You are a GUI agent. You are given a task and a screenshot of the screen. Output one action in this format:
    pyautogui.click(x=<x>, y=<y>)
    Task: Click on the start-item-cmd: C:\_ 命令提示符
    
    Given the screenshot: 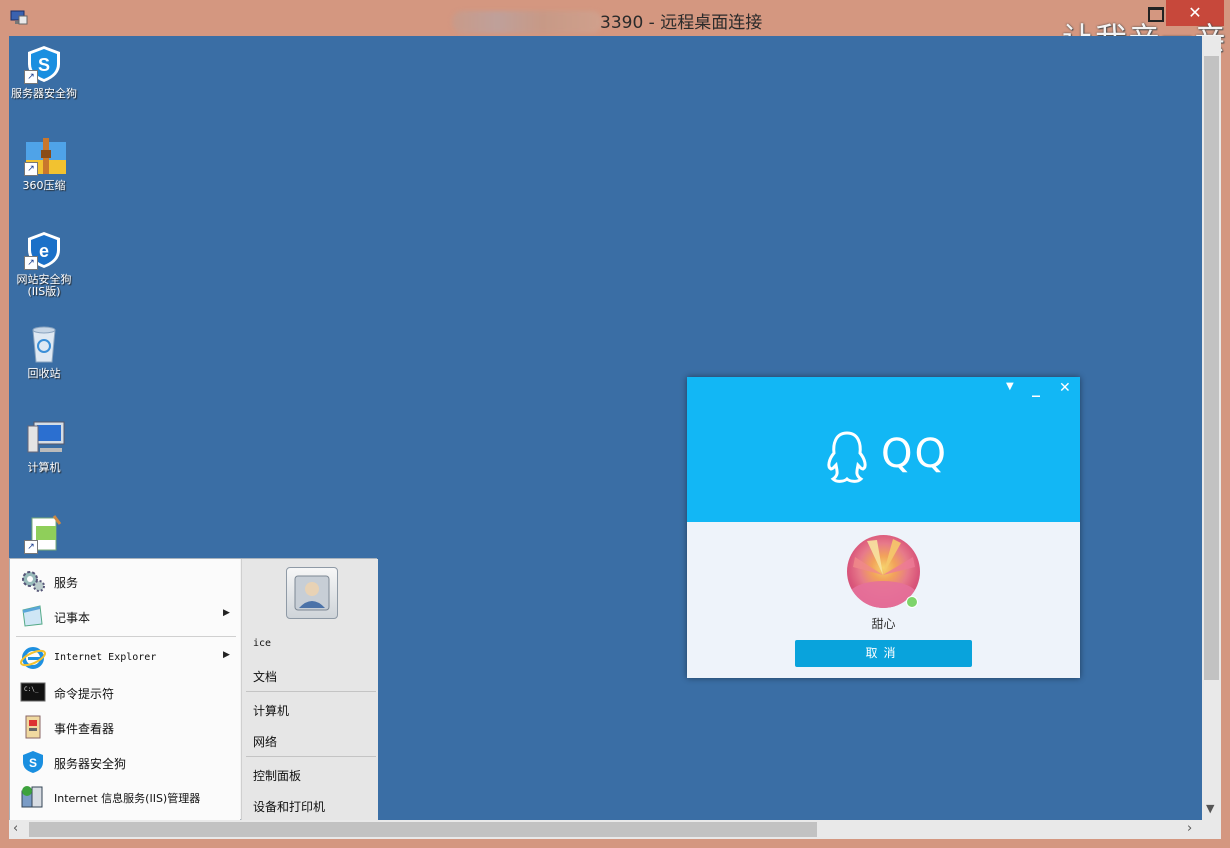 What is the action you would take?
    pyautogui.click(x=127, y=692)
    